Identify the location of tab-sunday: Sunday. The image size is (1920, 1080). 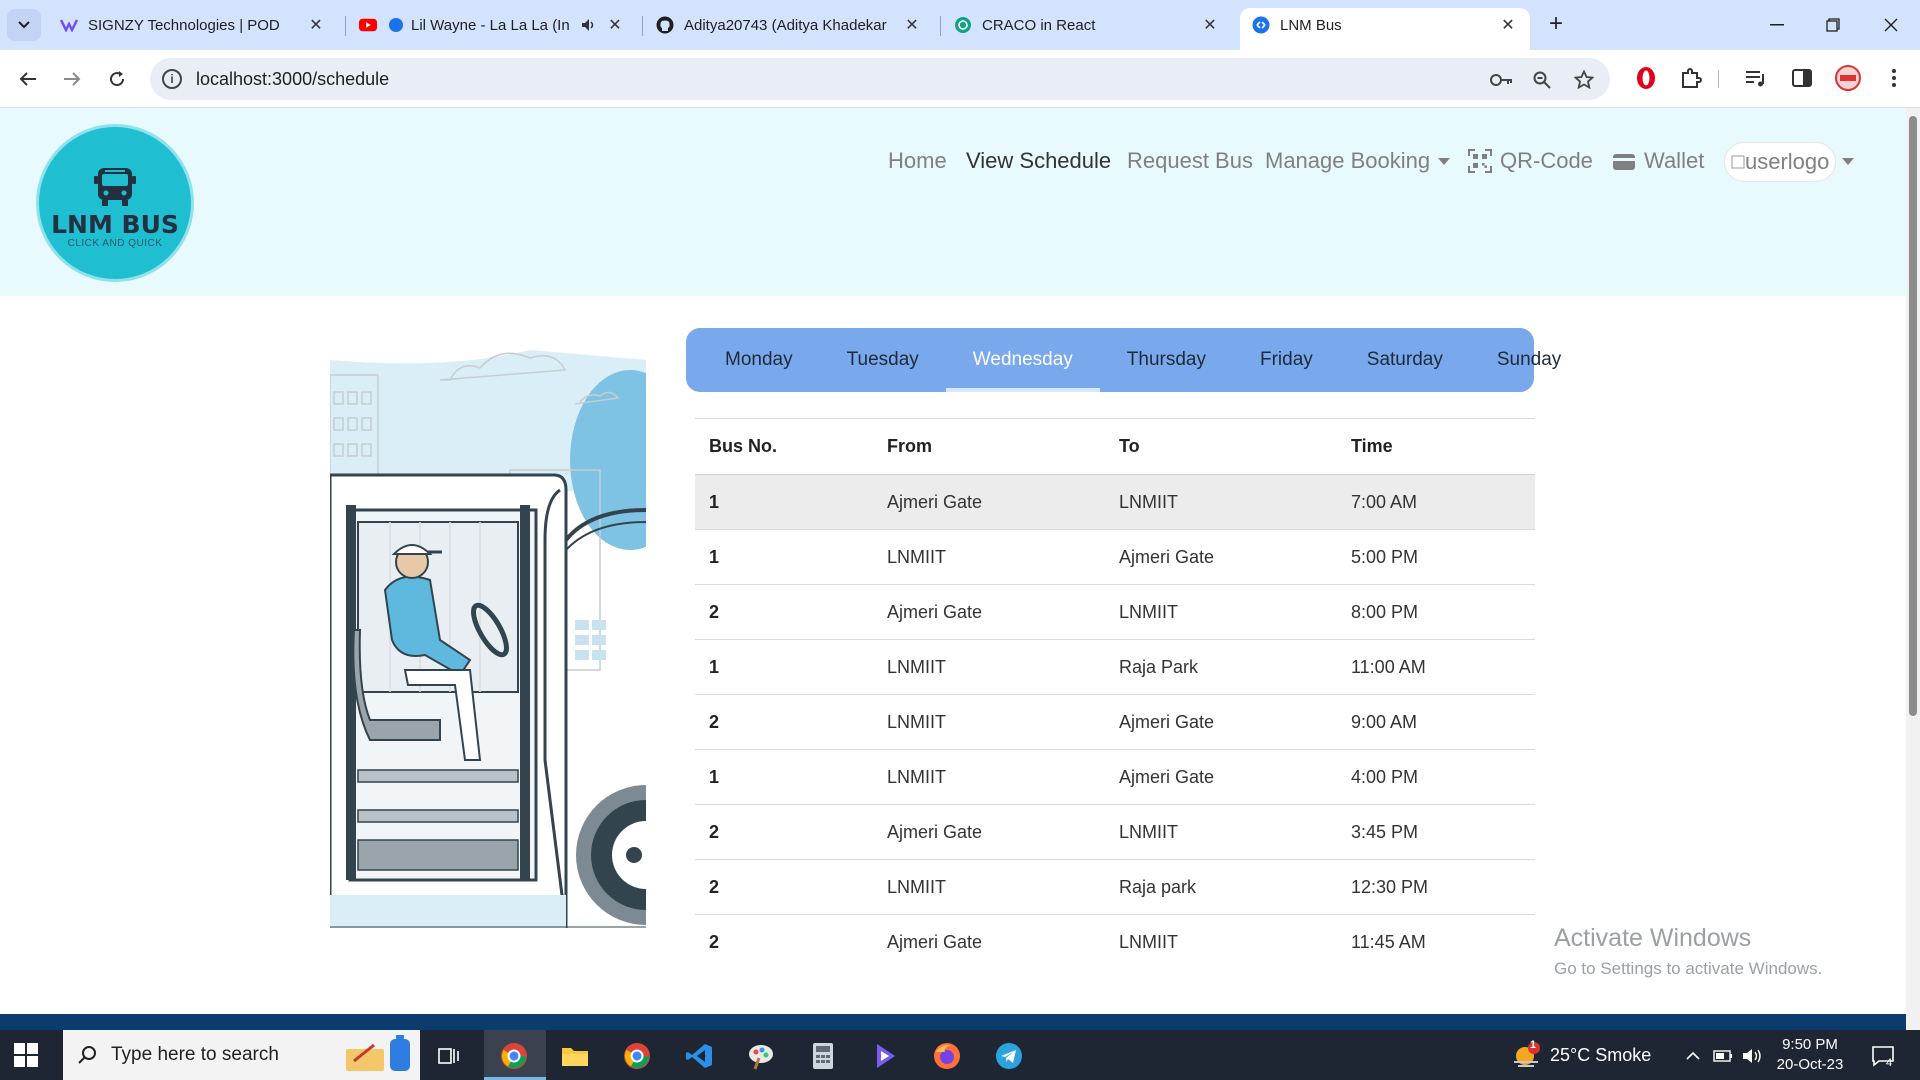
(1529, 360).